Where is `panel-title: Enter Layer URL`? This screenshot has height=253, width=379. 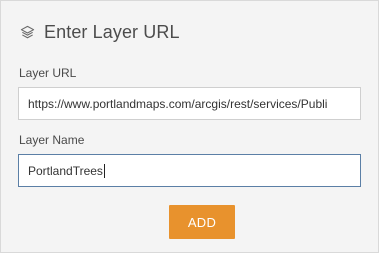 panel-title: Enter Layer URL is located at coordinates (112, 31).